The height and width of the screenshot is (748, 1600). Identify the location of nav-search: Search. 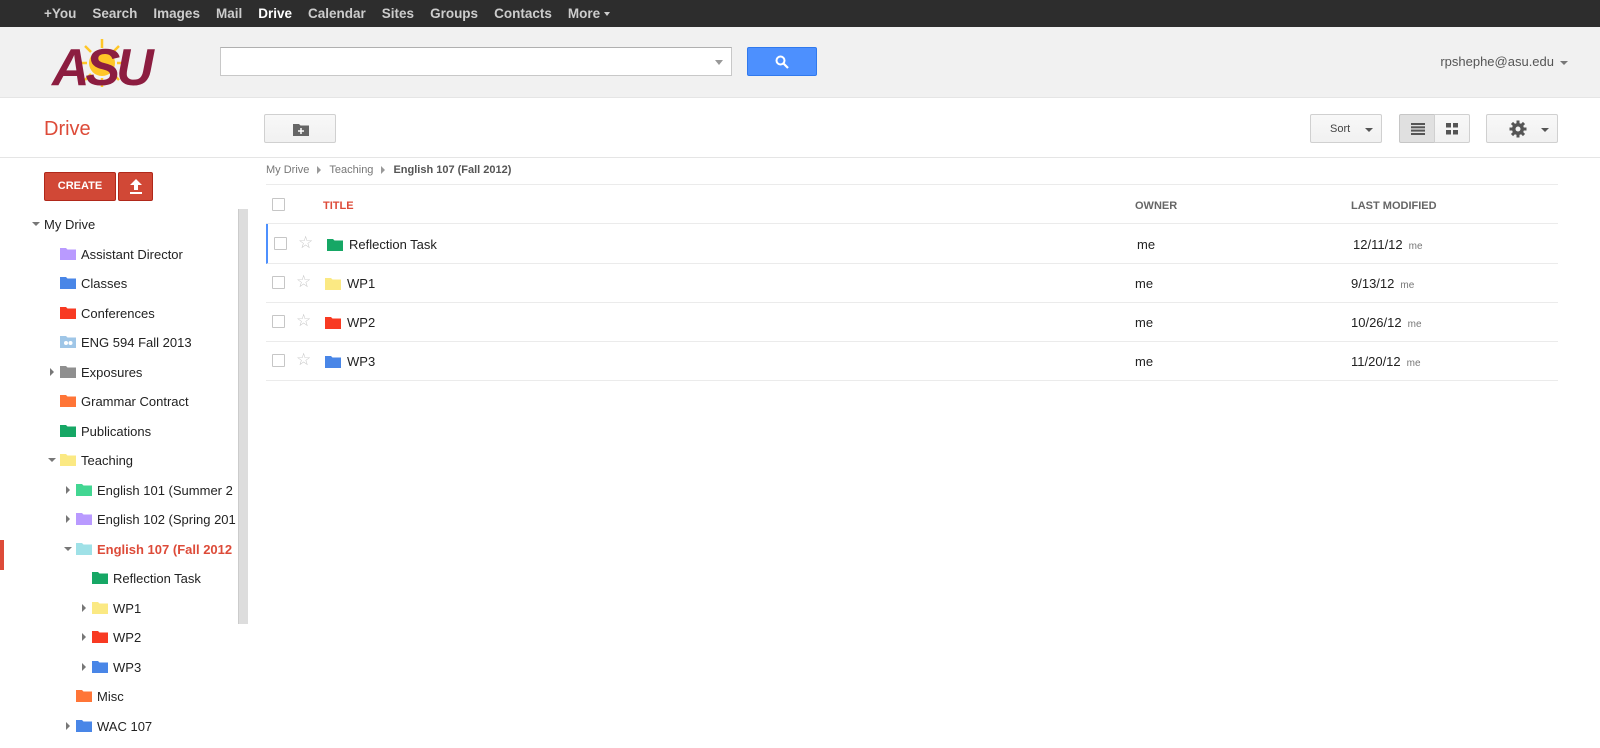
(114, 13).